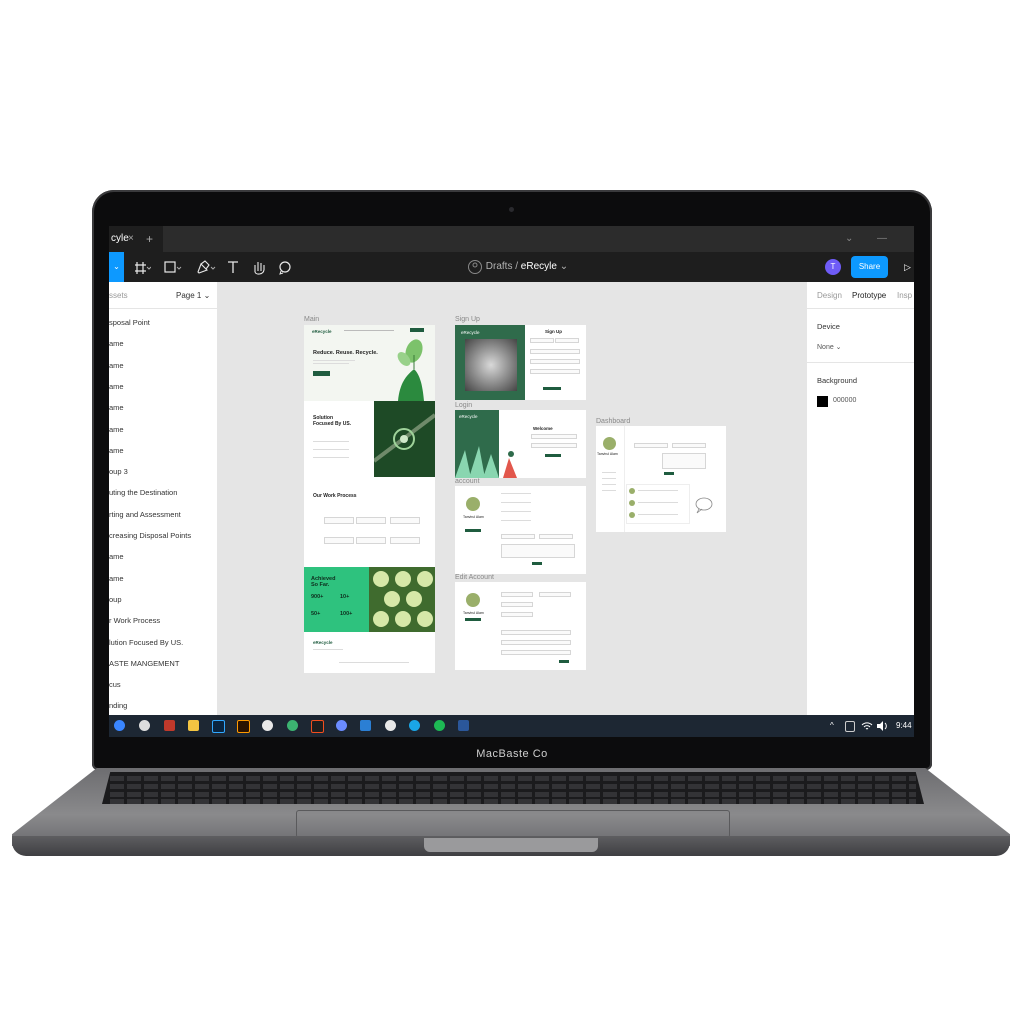 This screenshot has height=1024, width=1024. I want to click on laptop-opening-notch, so click(511, 845).